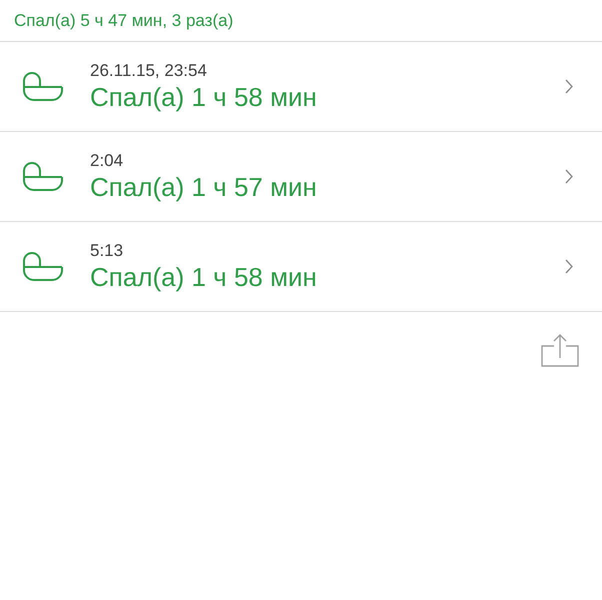 This screenshot has width=602, height=600. What do you see at coordinates (204, 186) in the screenshot?
I see `entry-duration: Спал(а) 1 ч 57 мин` at bounding box center [204, 186].